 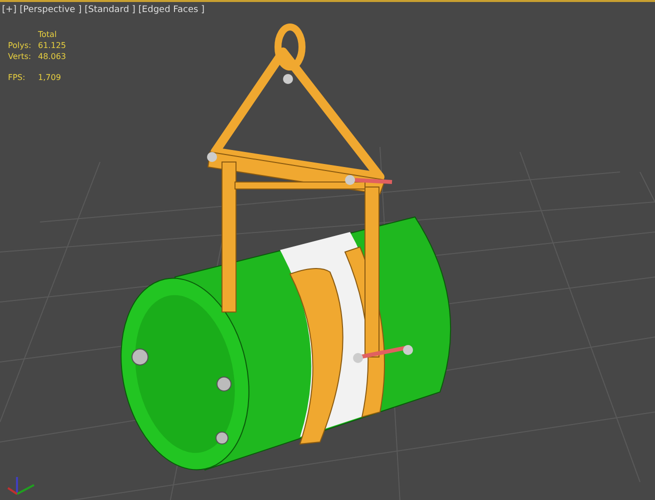 What do you see at coordinates (110, 10) in the screenshot?
I see `viewport-menu-label: [Standard ]` at bounding box center [110, 10].